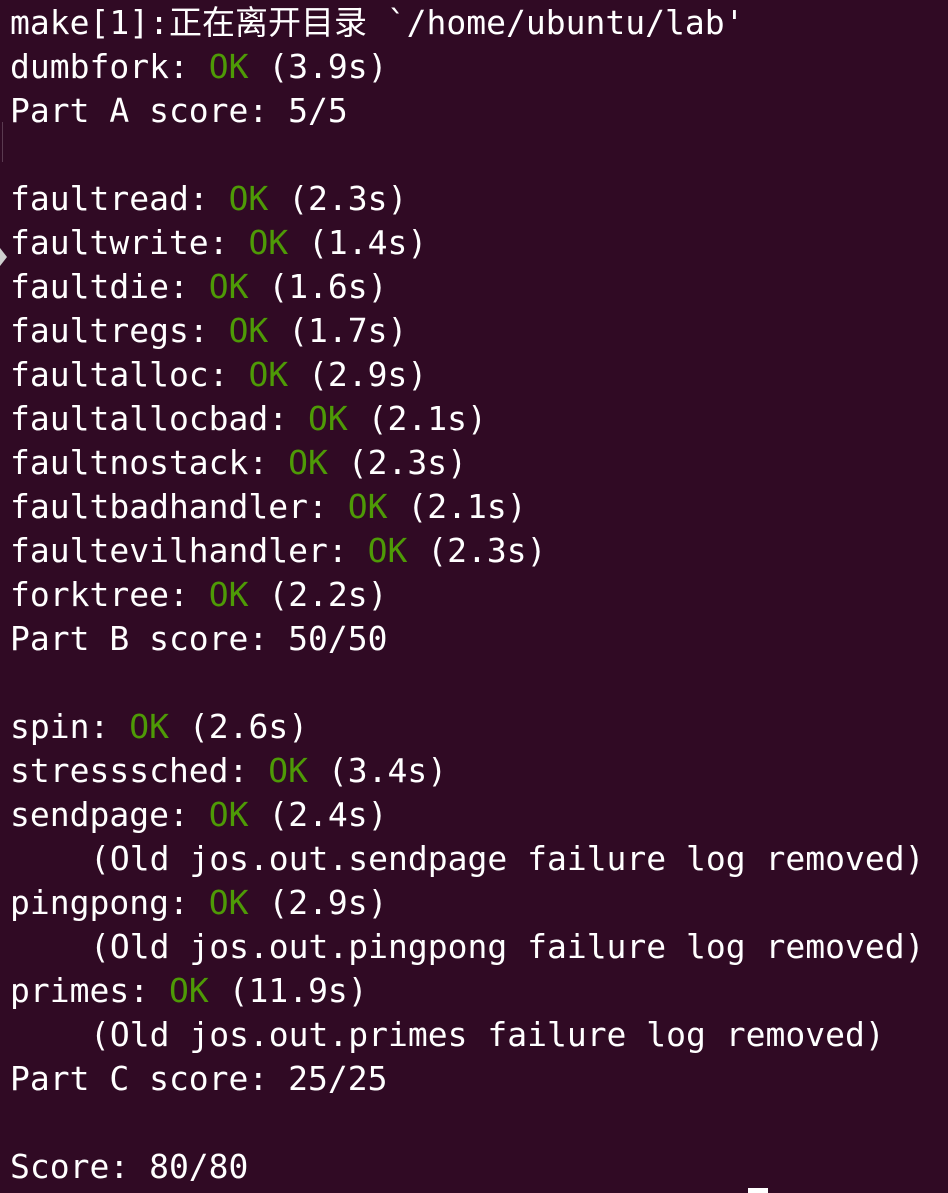 This screenshot has width=948, height=1193. What do you see at coordinates (89, 814) in the screenshot?
I see `test-name: sendpage` at bounding box center [89, 814].